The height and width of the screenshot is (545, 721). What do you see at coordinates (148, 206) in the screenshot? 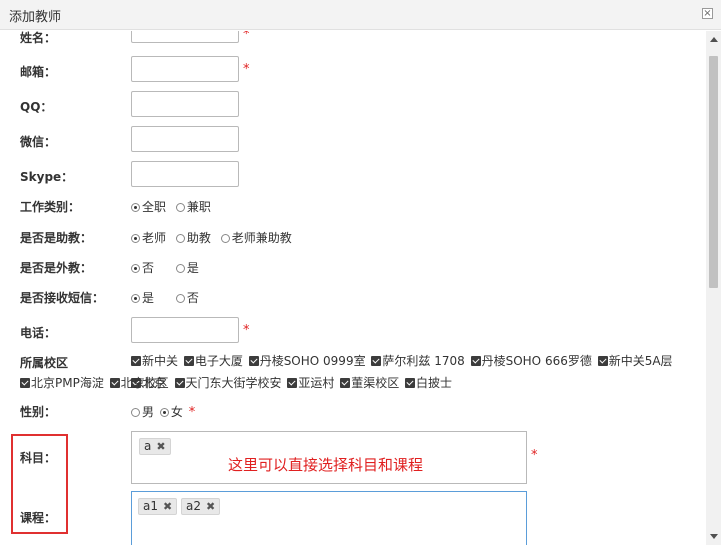
I see `job-type-fulltime: 全职` at bounding box center [148, 206].